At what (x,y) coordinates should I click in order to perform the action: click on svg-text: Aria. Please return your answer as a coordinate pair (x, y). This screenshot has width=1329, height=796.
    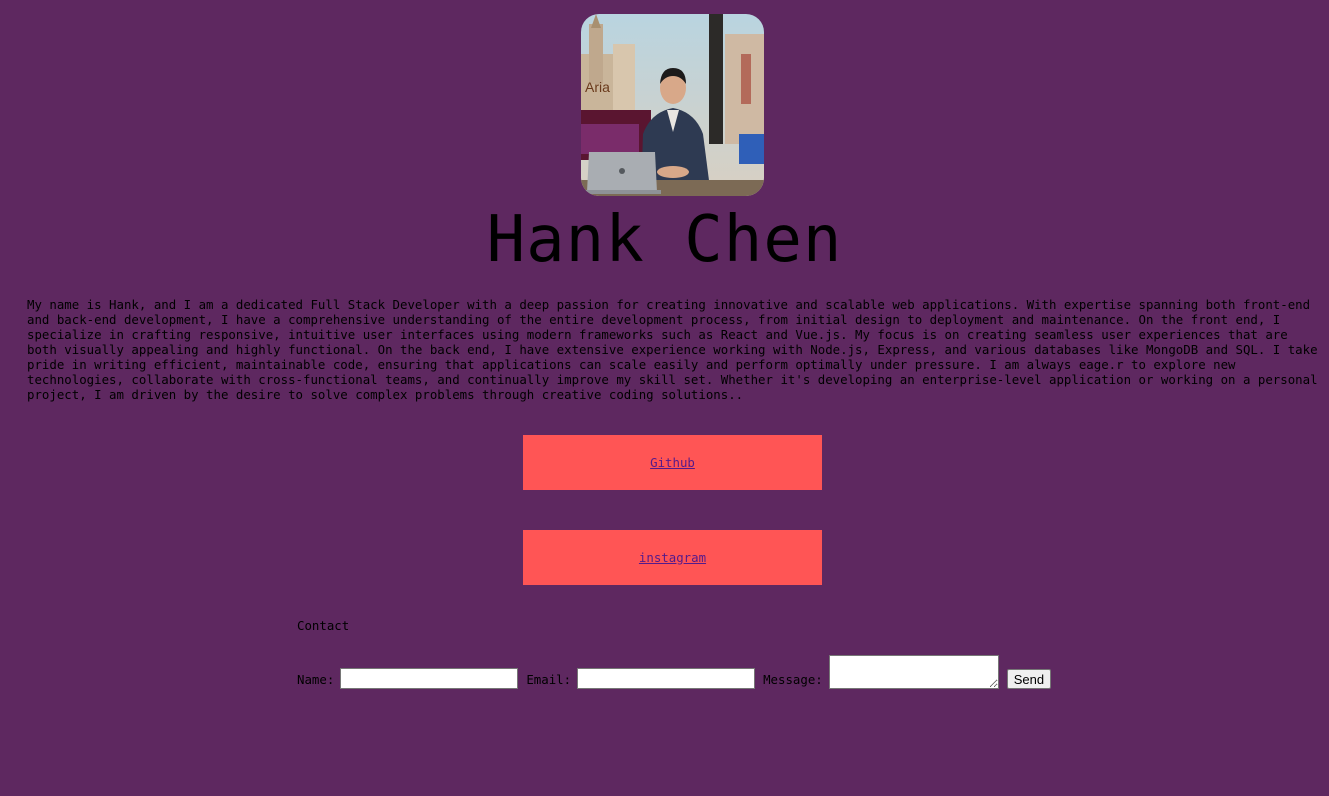
    Looking at the image, I should click on (597, 87).